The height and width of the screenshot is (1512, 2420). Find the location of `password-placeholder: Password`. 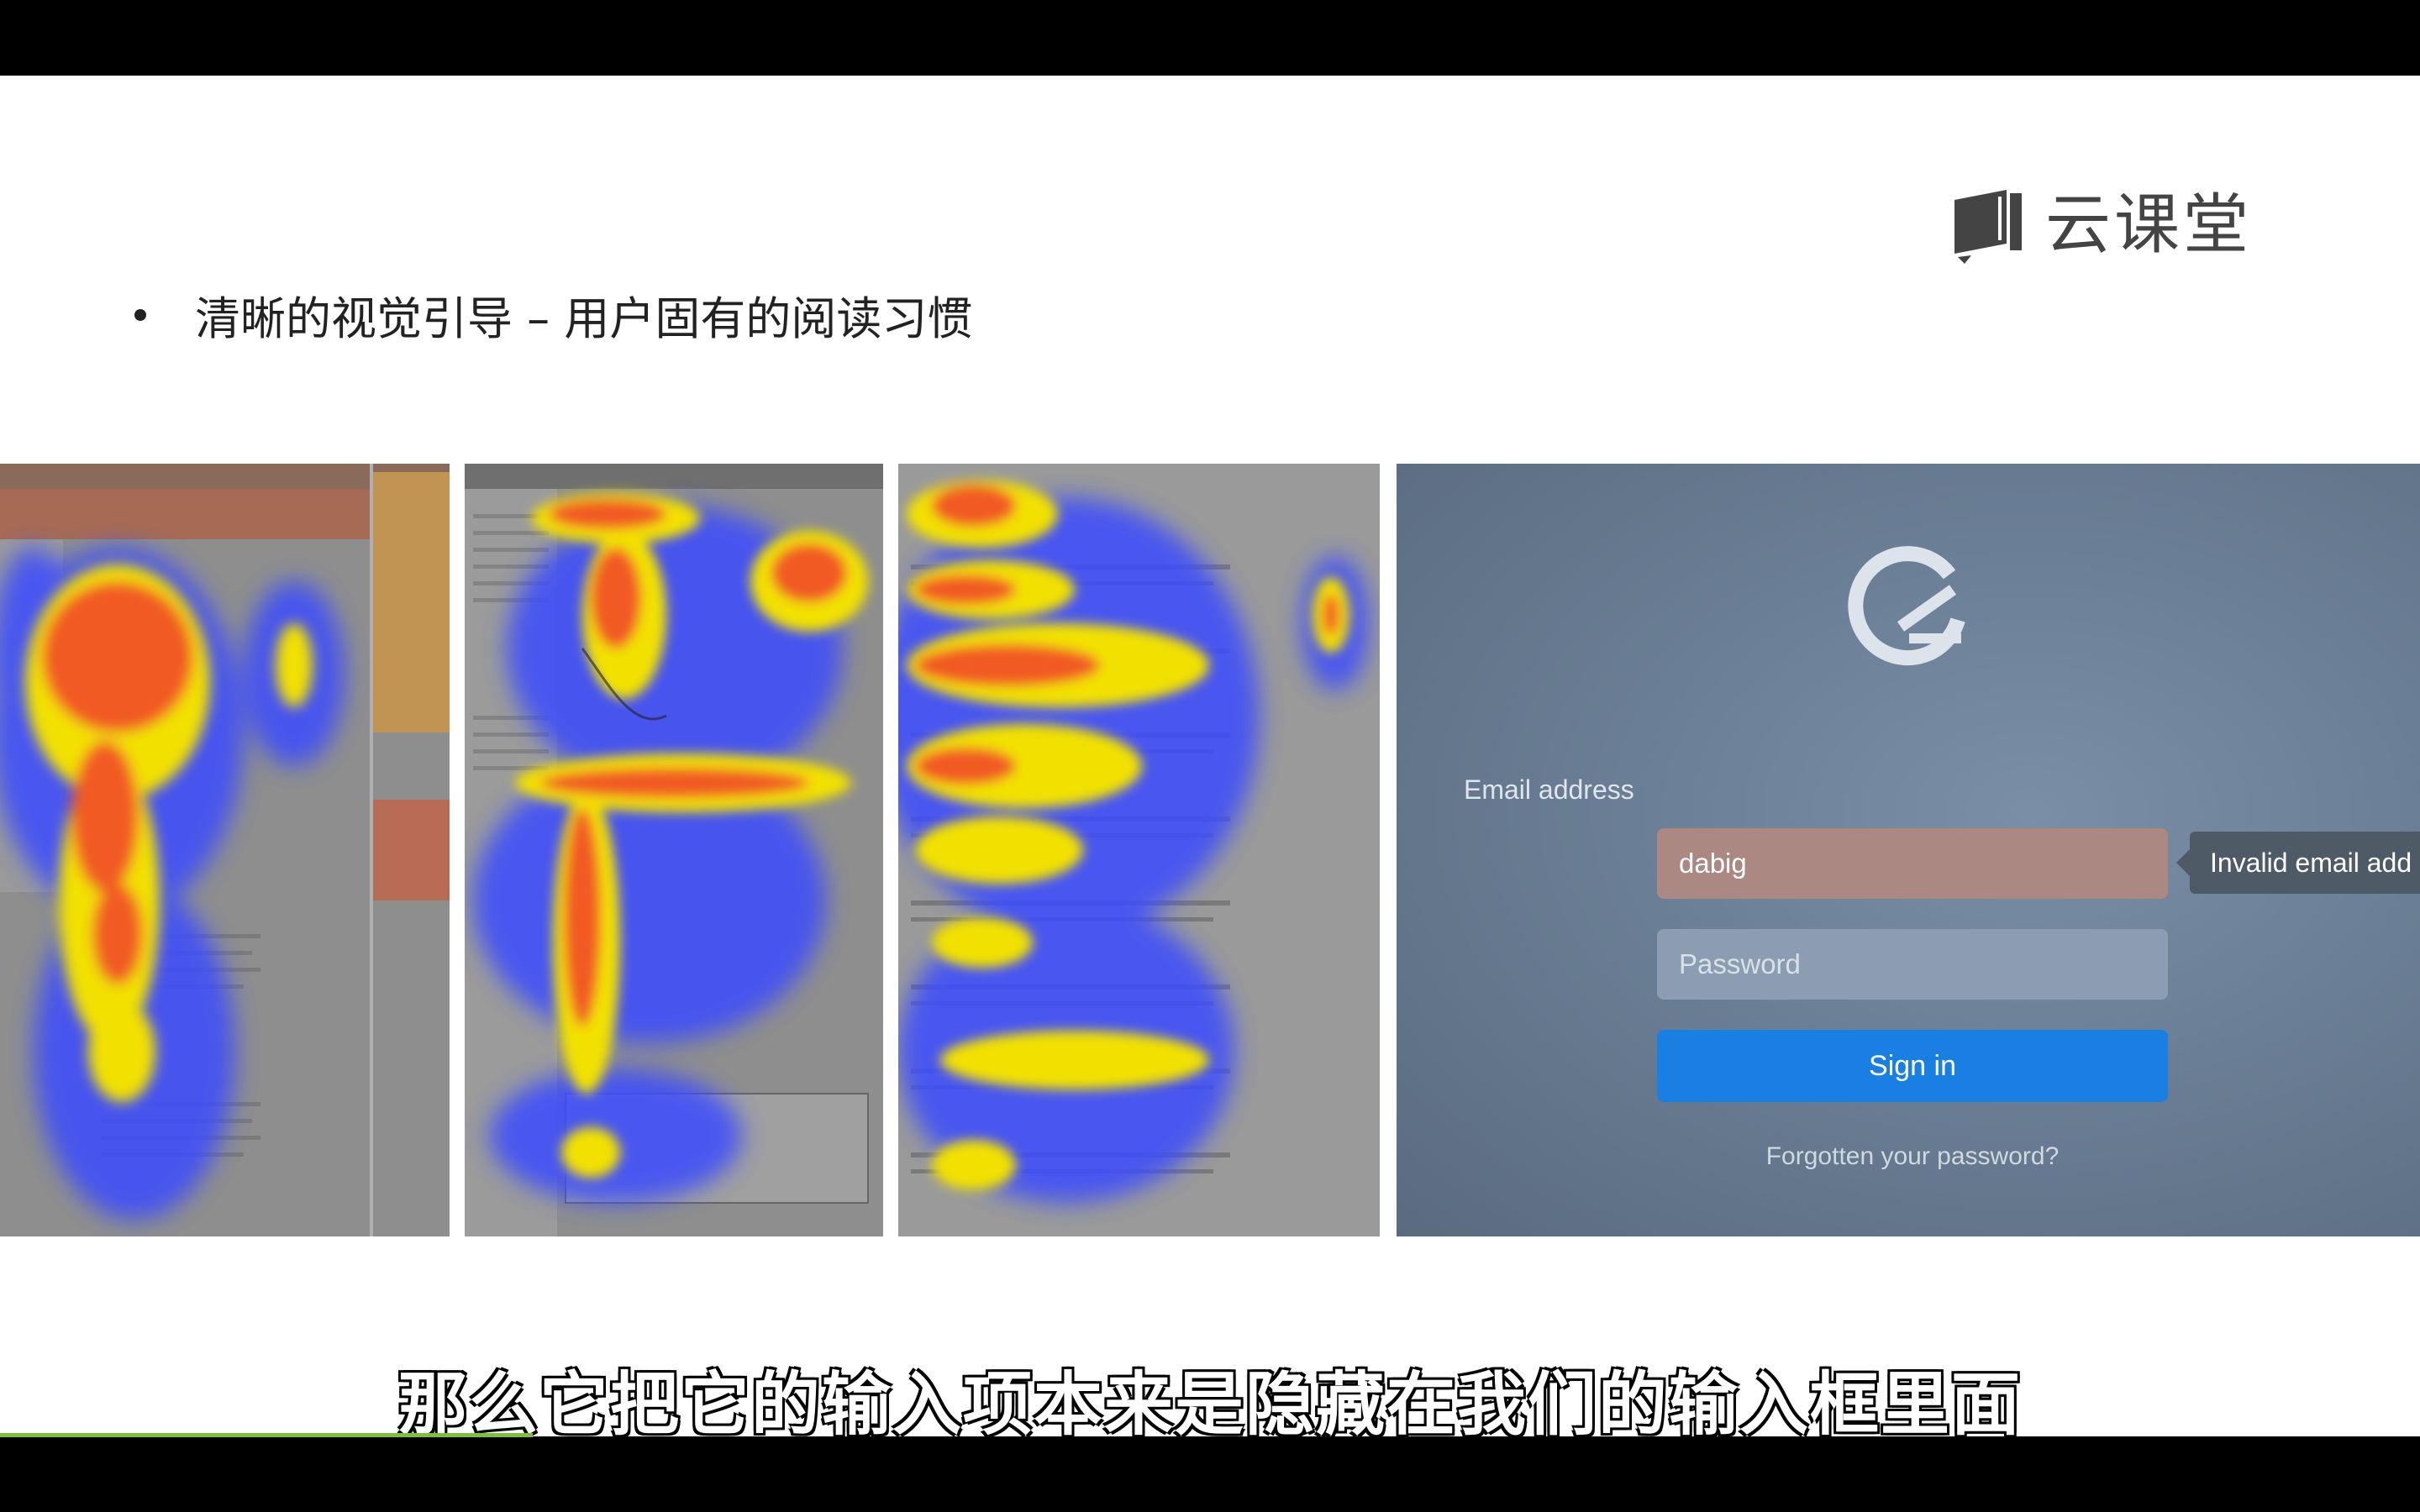

password-placeholder: Password is located at coordinates (1740, 963).